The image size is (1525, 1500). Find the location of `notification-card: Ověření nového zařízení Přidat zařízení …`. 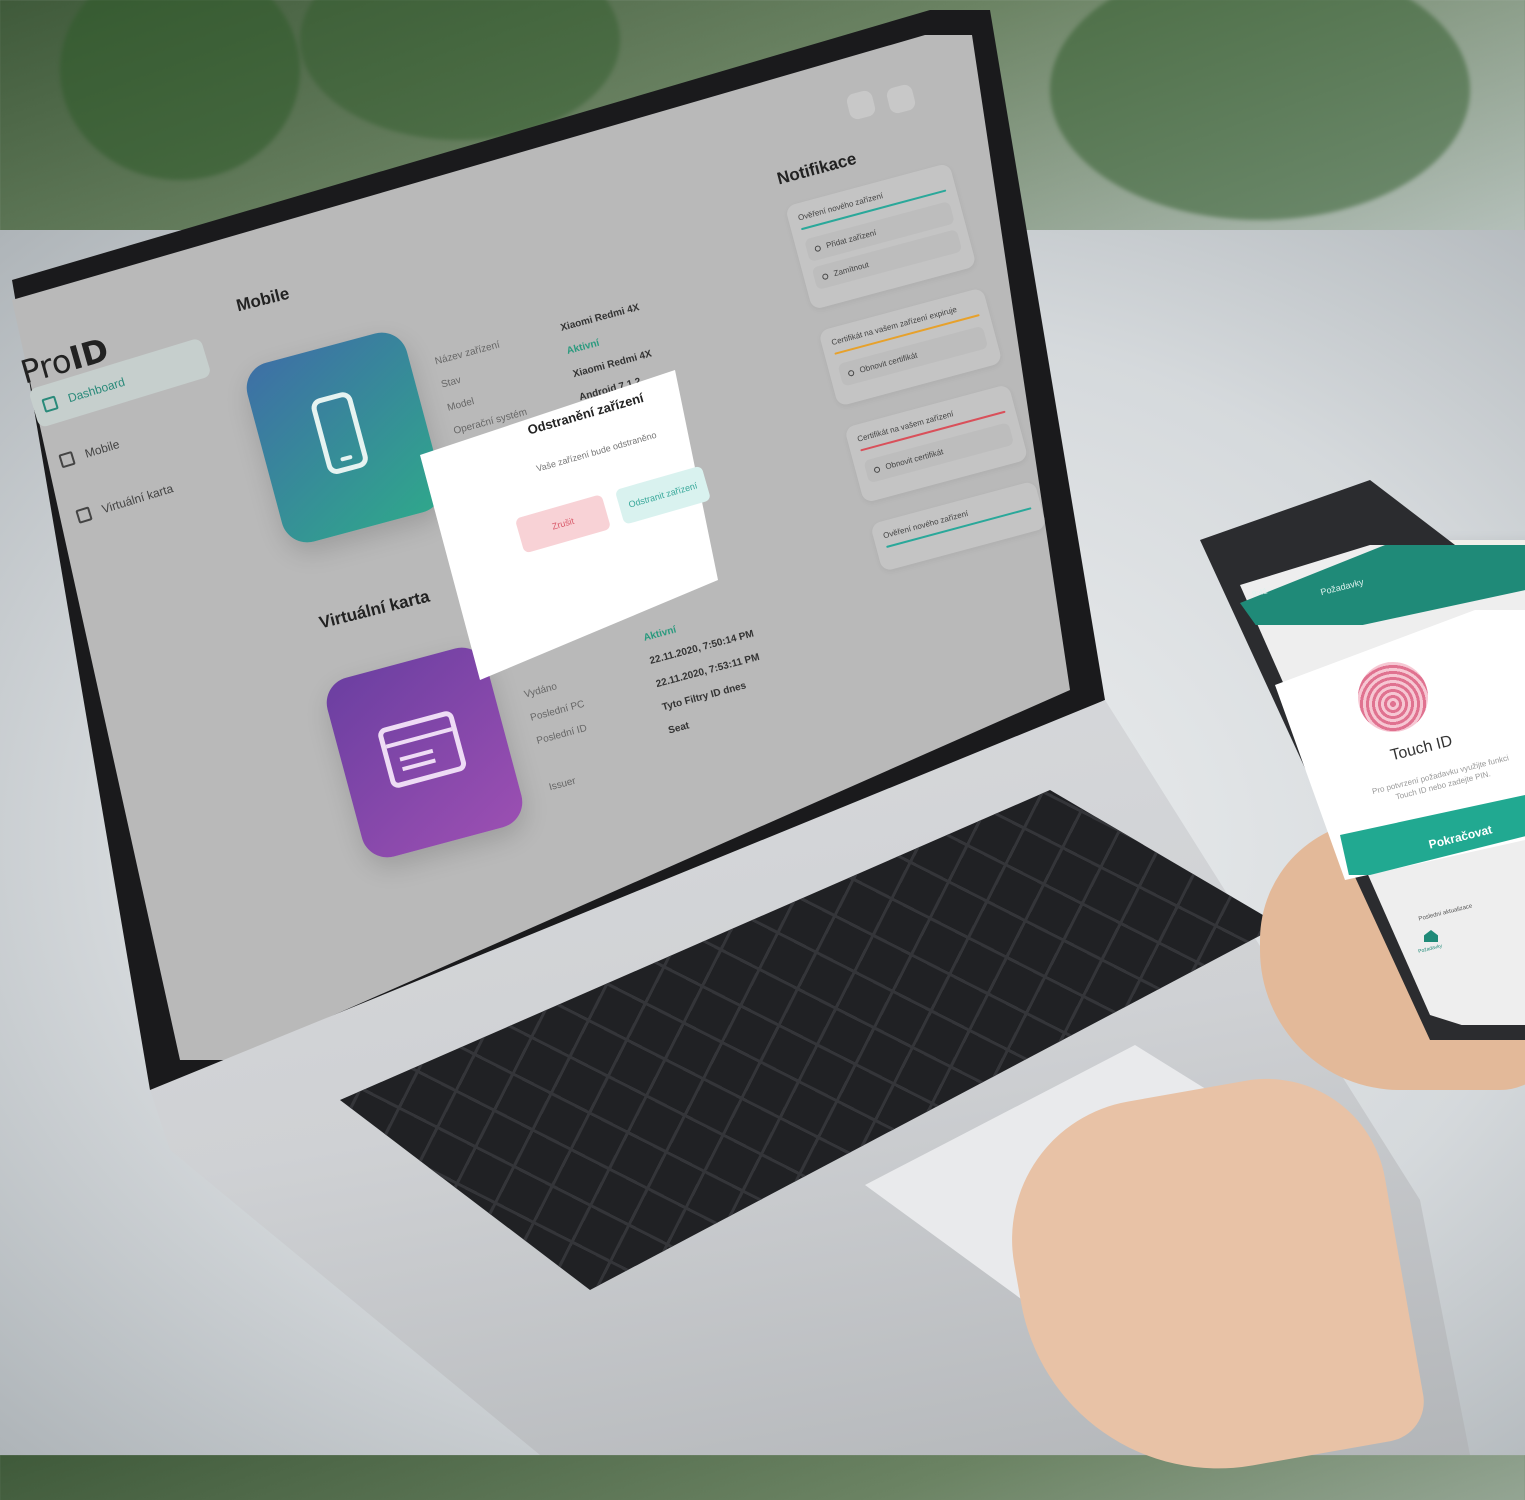

notification-card: Ověření nového zařízení Přidat zařízení … is located at coordinates (880, 236).